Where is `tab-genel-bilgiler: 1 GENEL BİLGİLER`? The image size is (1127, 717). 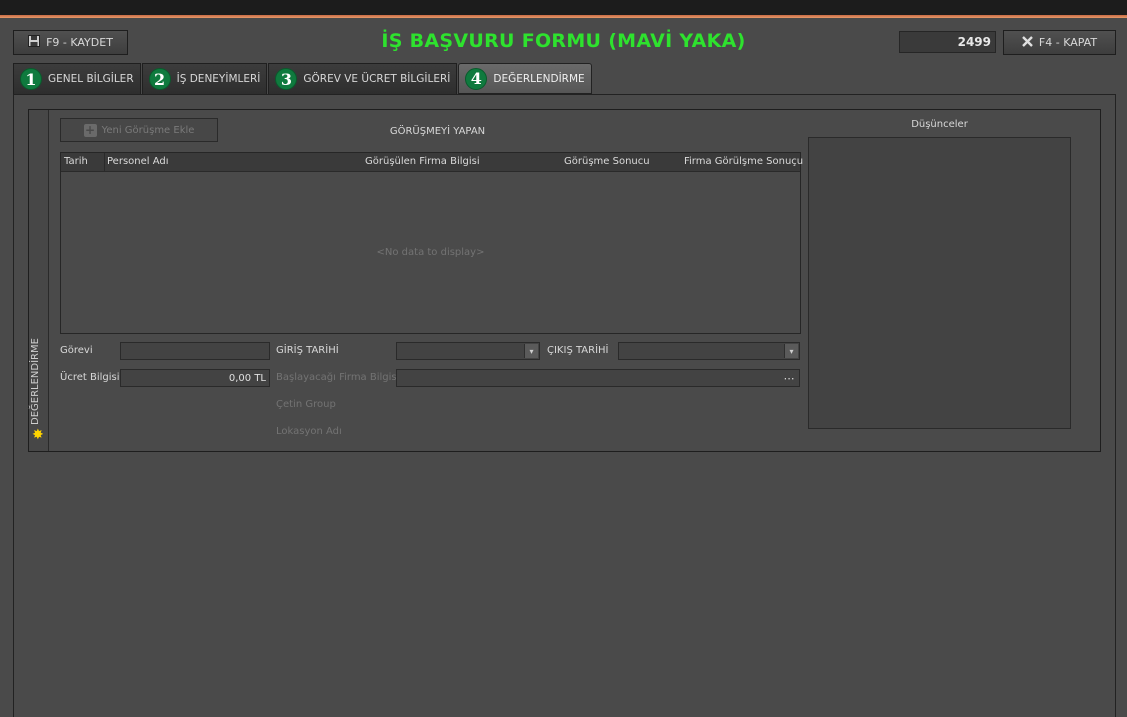
tab-genel-bilgiler: 1 GENEL BİLGİLER is located at coordinates (77, 78).